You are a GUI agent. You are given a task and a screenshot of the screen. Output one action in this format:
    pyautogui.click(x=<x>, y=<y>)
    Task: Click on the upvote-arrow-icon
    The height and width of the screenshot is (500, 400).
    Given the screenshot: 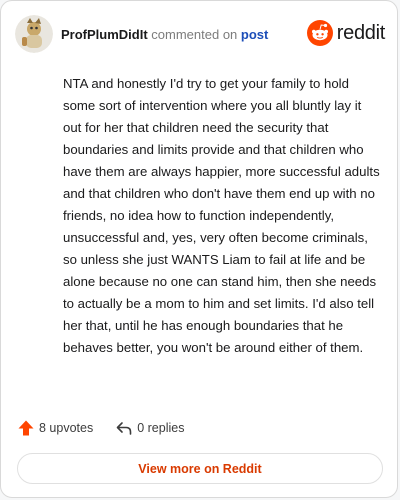 What is the action you would take?
    pyautogui.click(x=26, y=428)
    